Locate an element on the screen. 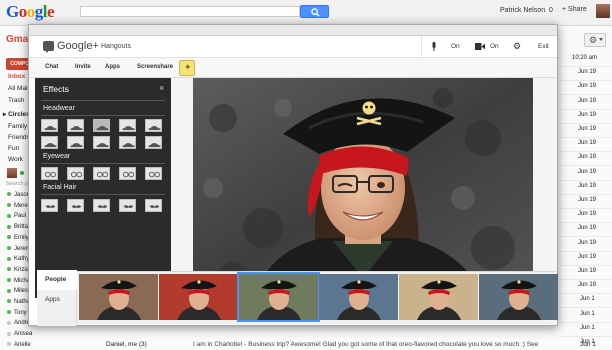 The image size is (612, 350). camera-icon is located at coordinates (480, 46).